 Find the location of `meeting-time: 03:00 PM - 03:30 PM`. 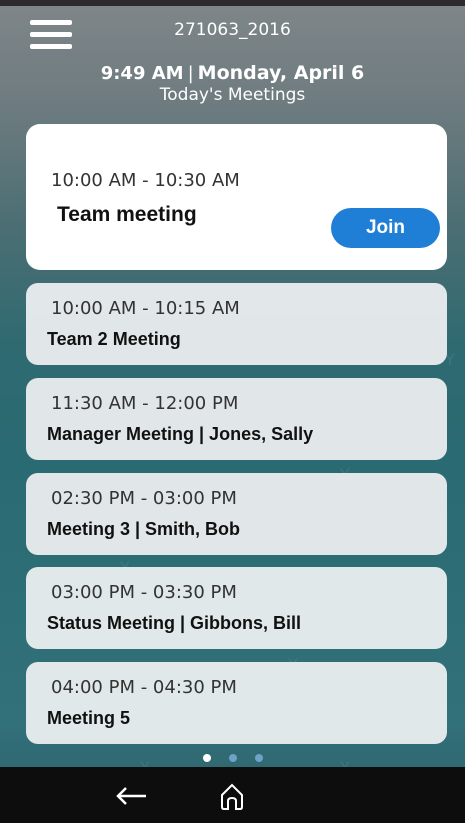

meeting-time: 03:00 PM - 03:30 PM is located at coordinates (144, 592).